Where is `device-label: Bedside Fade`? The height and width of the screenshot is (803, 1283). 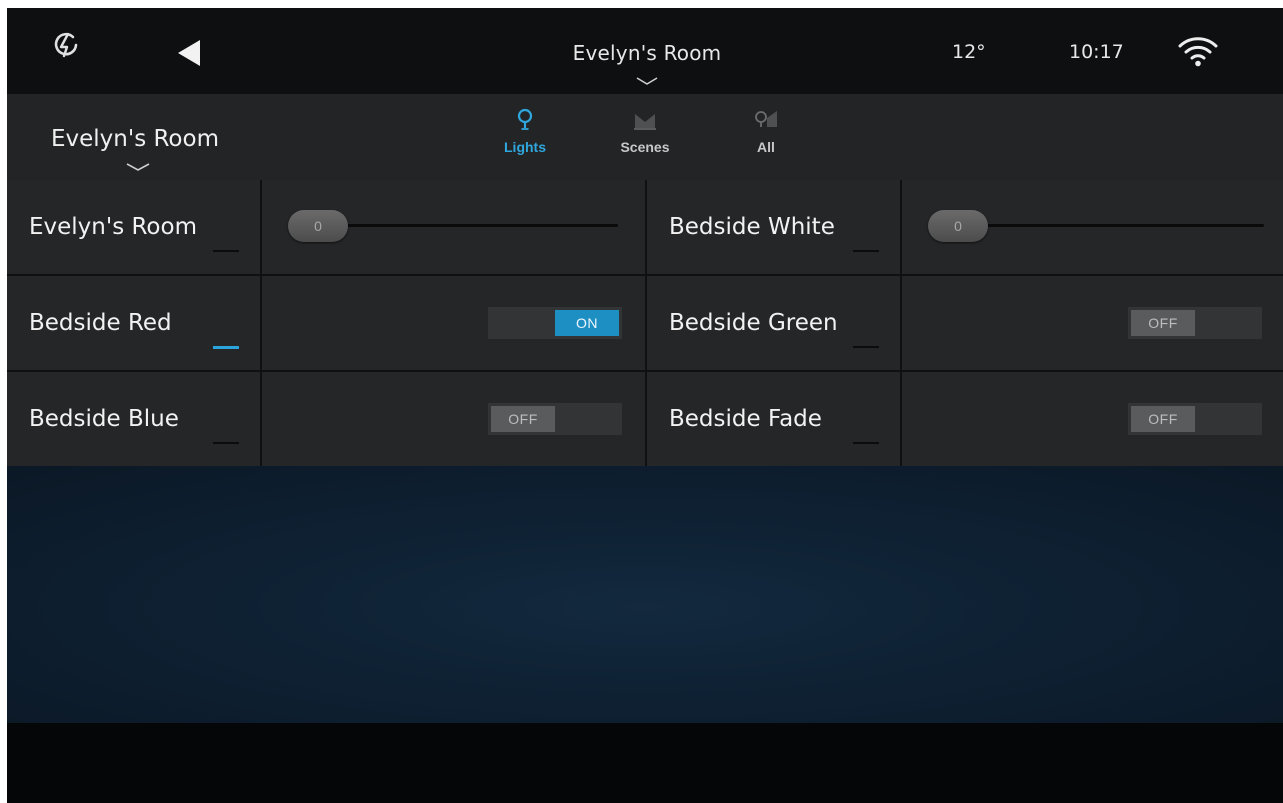 device-label: Bedside Fade is located at coordinates (745, 419).